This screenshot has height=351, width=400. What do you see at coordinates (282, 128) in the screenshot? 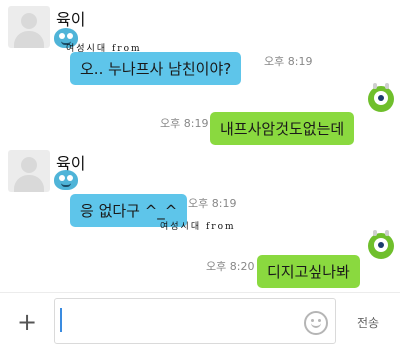
I see `outgoing-message-bubble: 내프사암것도없는데` at bounding box center [282, 128].